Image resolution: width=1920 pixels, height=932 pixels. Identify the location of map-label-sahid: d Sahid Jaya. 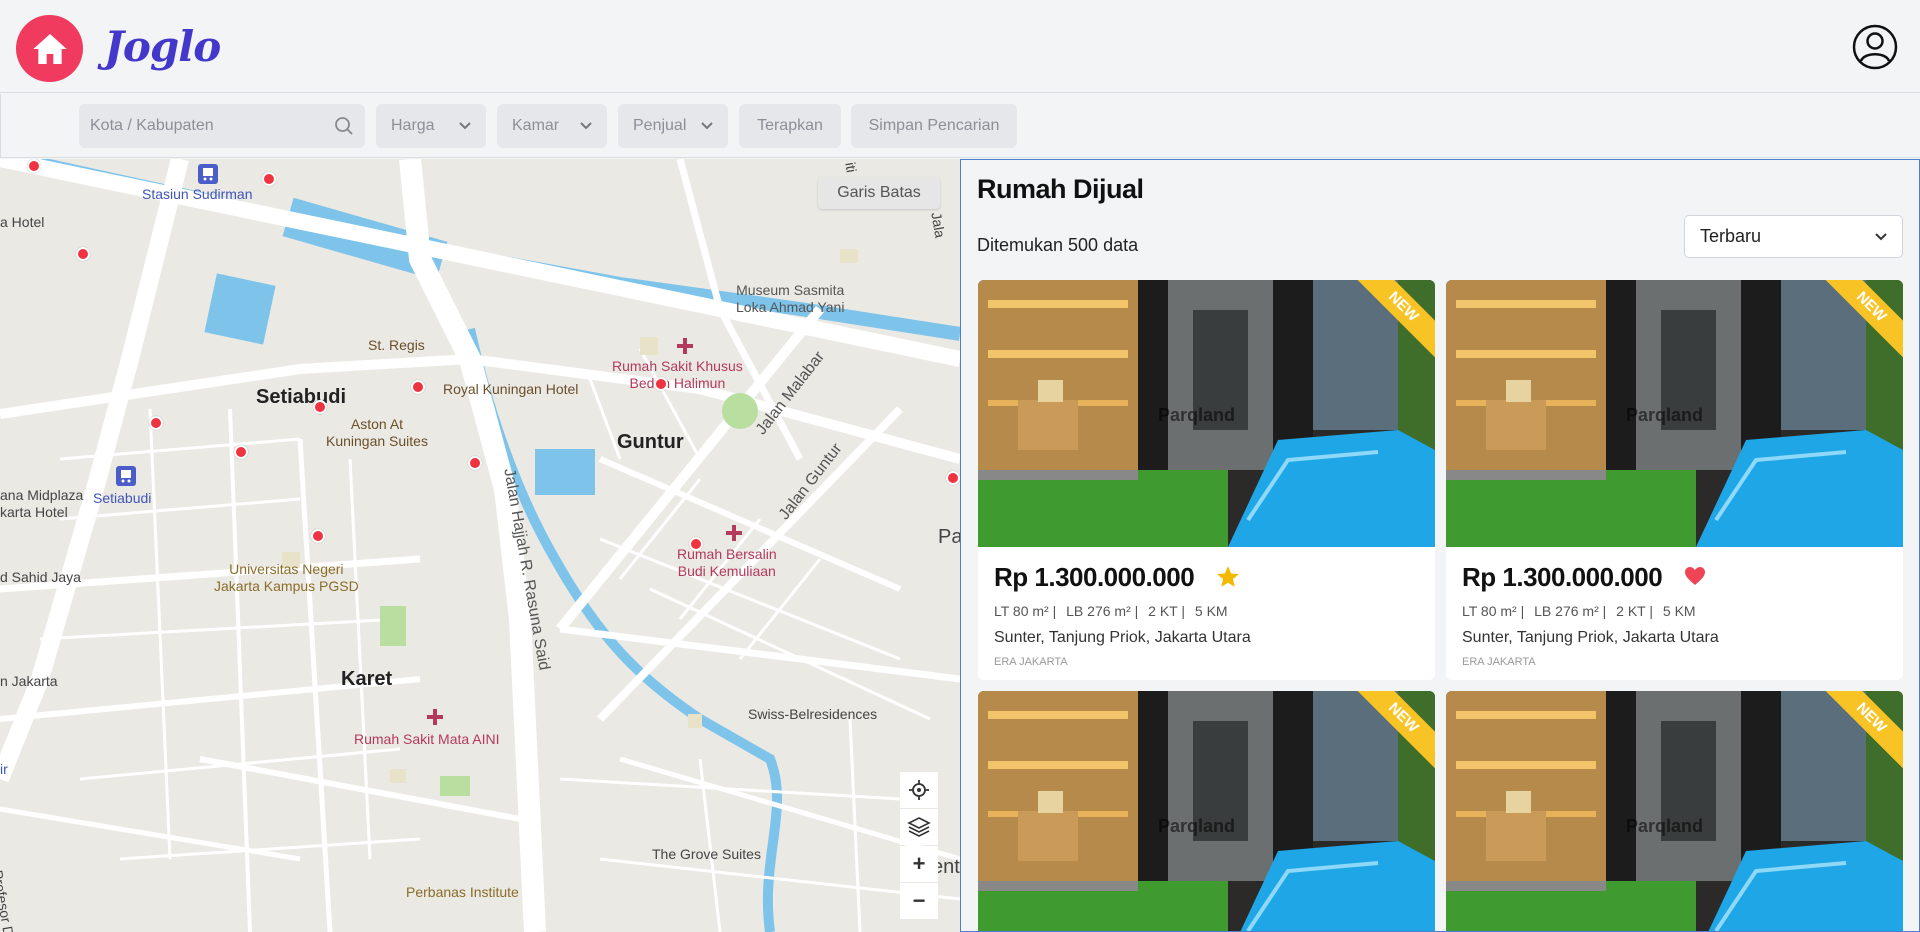
(40, 577).